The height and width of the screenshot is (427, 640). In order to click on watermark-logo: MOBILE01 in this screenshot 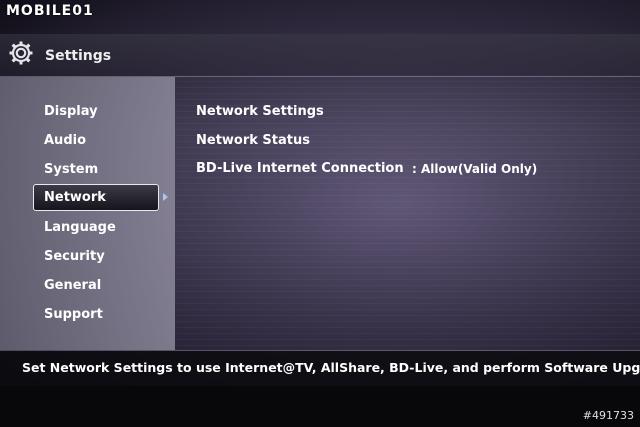, I will do `click(50, 11)`.